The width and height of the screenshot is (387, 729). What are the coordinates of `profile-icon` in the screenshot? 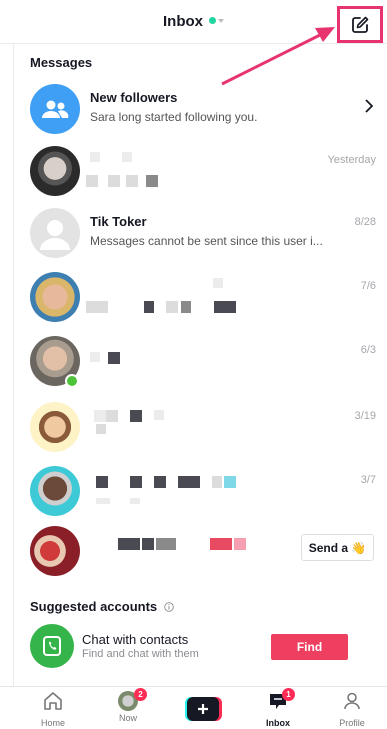 It's located at (352, 701).